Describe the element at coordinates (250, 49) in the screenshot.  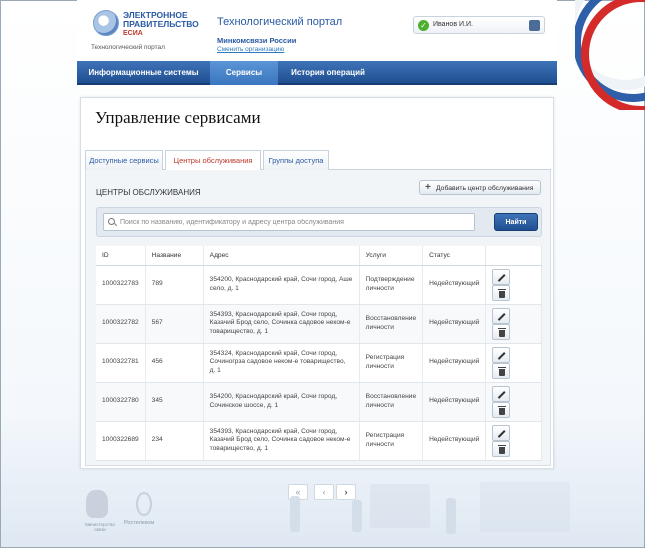
I see `change-organization-link: Сменить организацию` at that location.